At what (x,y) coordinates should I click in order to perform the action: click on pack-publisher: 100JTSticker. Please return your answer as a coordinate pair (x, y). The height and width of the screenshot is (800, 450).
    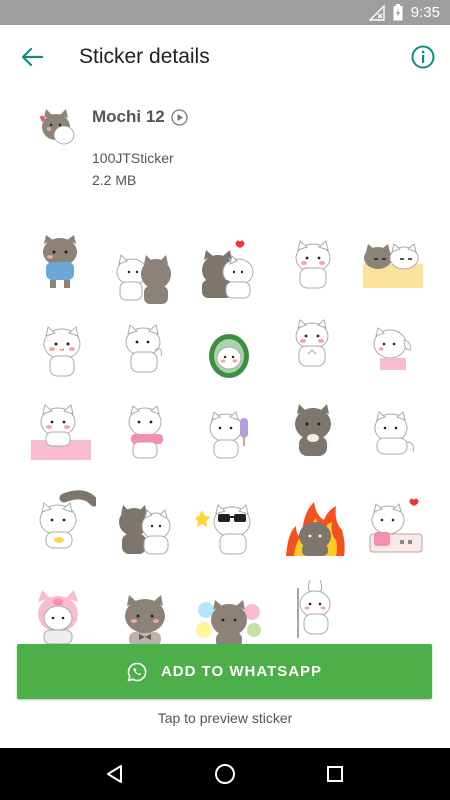
    Looking at the image, I should click on (133, 158).